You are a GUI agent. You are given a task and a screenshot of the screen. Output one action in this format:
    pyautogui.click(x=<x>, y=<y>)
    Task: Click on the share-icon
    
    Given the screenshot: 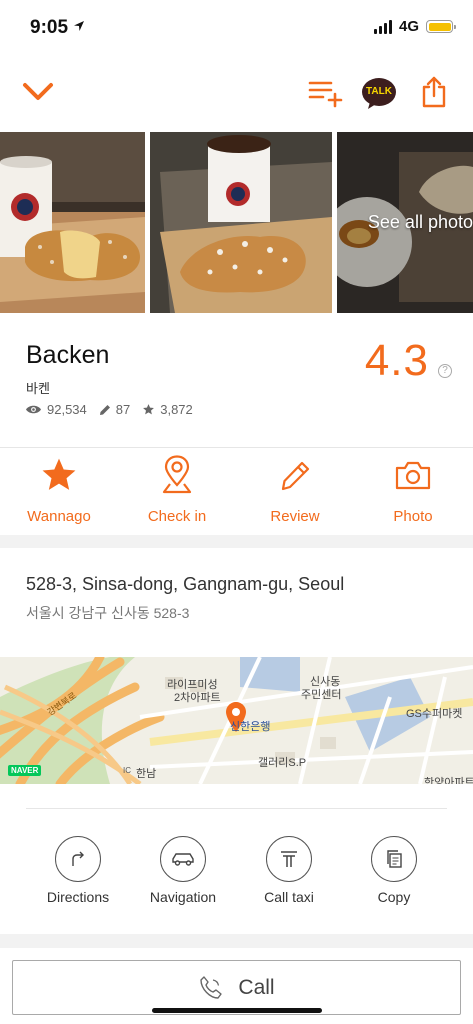 What is the action you would take?
    pyautogui.click(x=434, y=92)
    